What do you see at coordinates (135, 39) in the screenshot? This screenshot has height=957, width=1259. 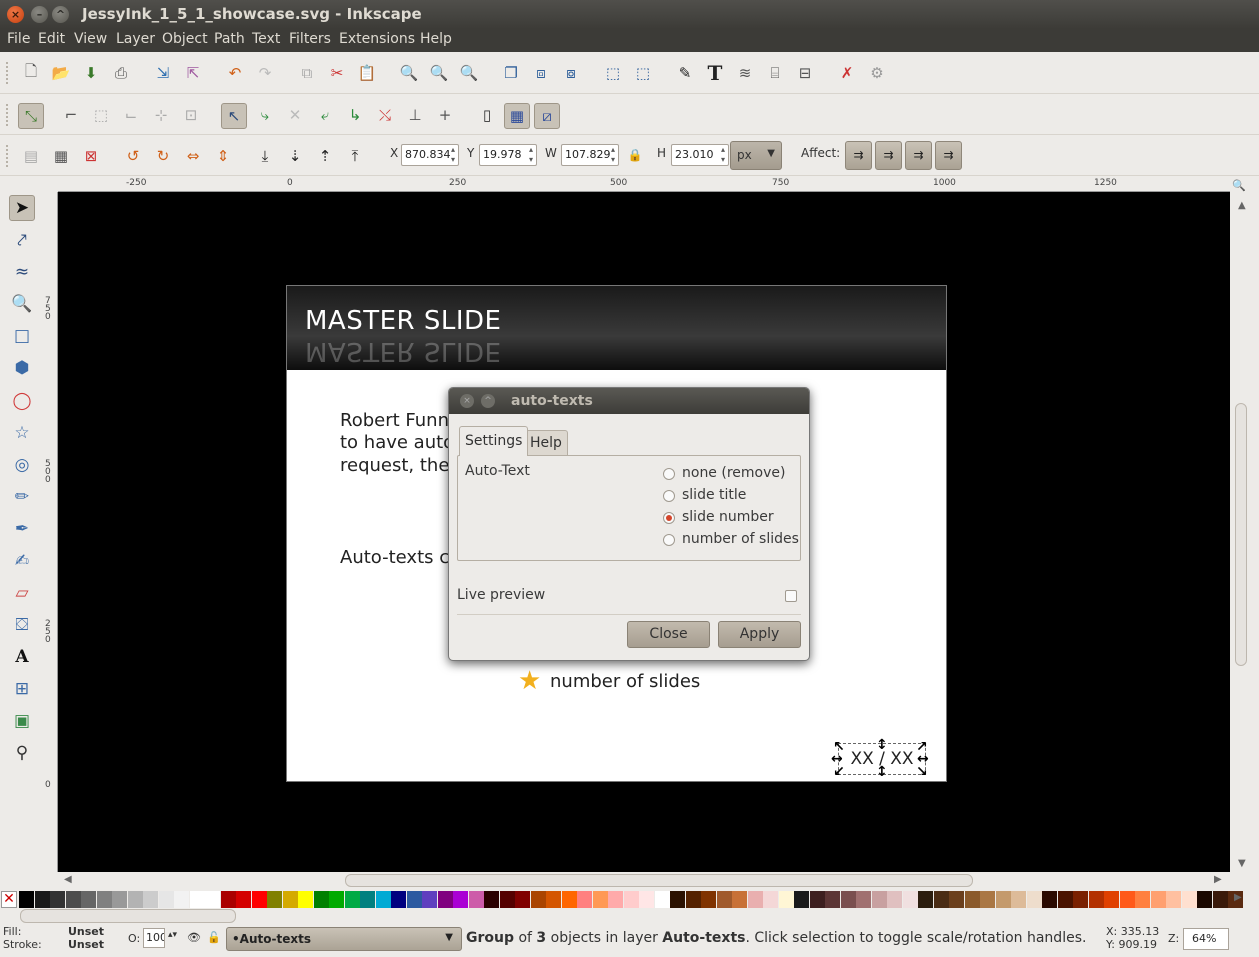 I see `menu-layer: Layer` at bounding box center [135, 39].